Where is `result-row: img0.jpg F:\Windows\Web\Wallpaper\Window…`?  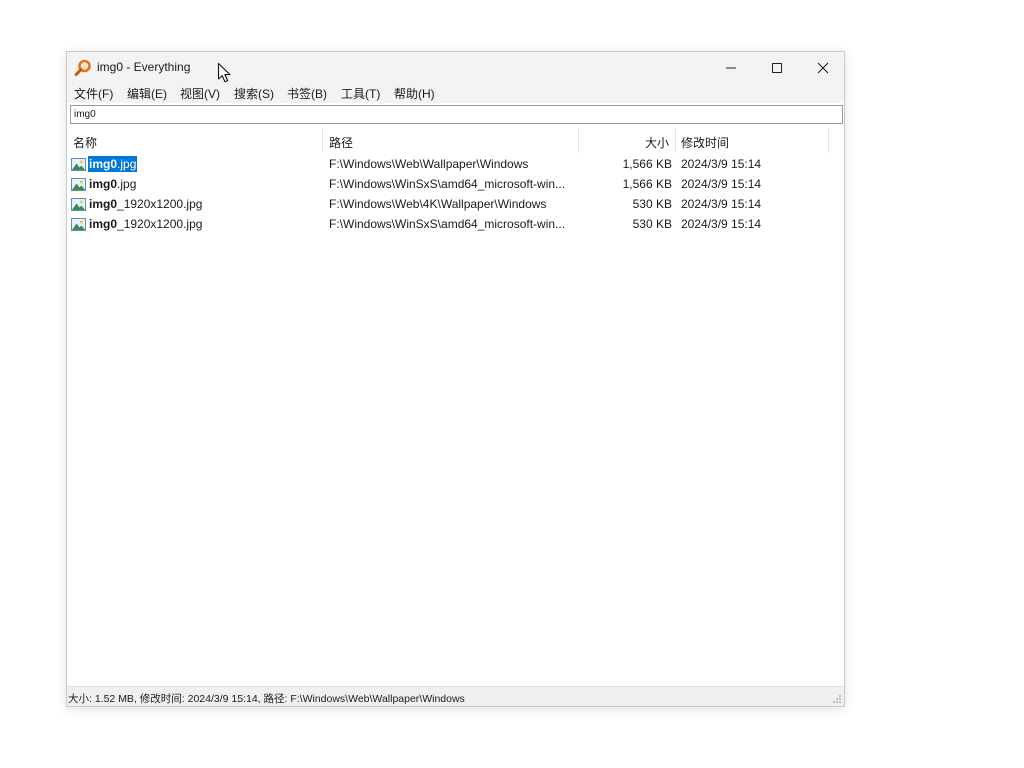
result-row: img0.jpg F:\Windows\Web\Wallpaper\Window… is located at coordinates (455, 164).